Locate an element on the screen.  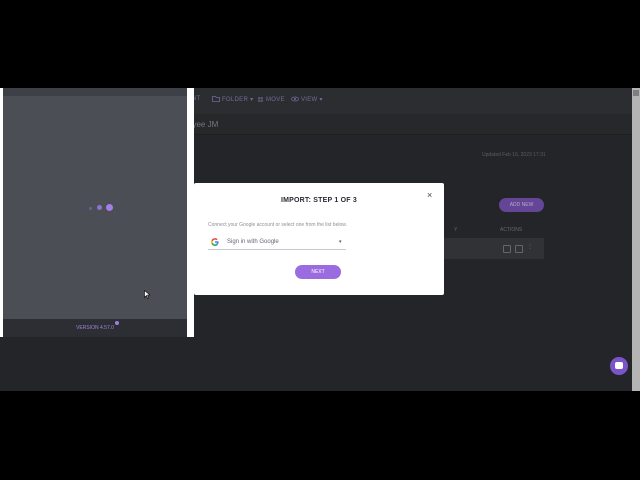
modal-title: IMPORT: STEP 1 OF 3 is located at coordinates (319, 200).